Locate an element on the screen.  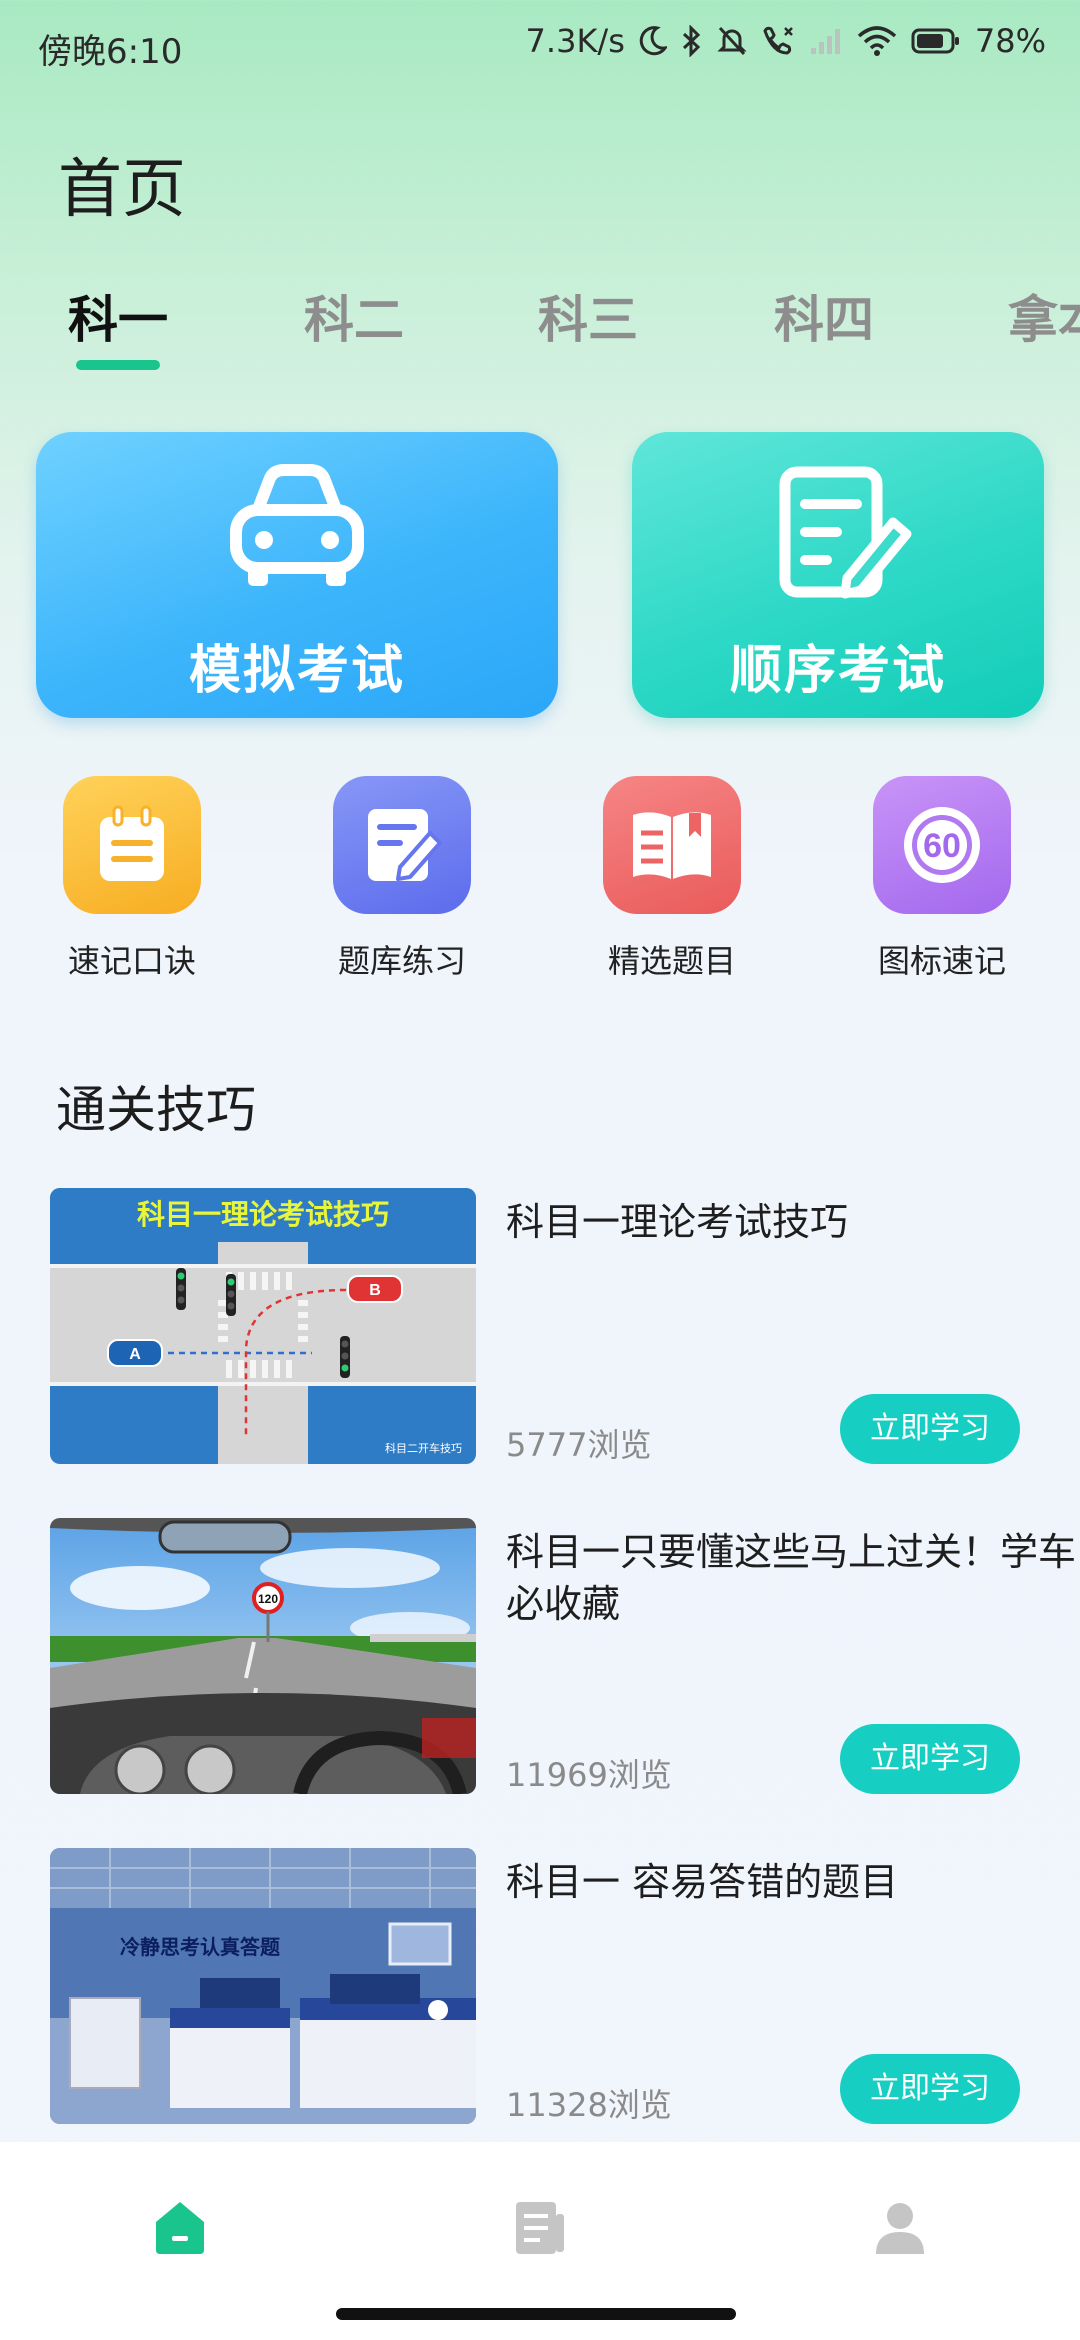
home-indicator-bar is located at coordinates (536, 2314).